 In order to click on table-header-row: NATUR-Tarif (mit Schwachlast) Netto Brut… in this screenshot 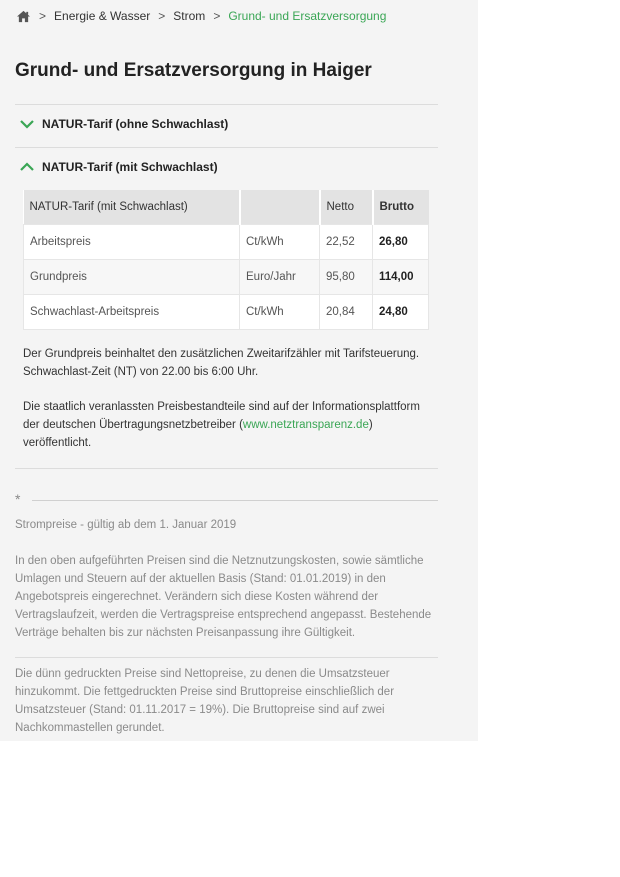, I will do `click(226, 207)`.